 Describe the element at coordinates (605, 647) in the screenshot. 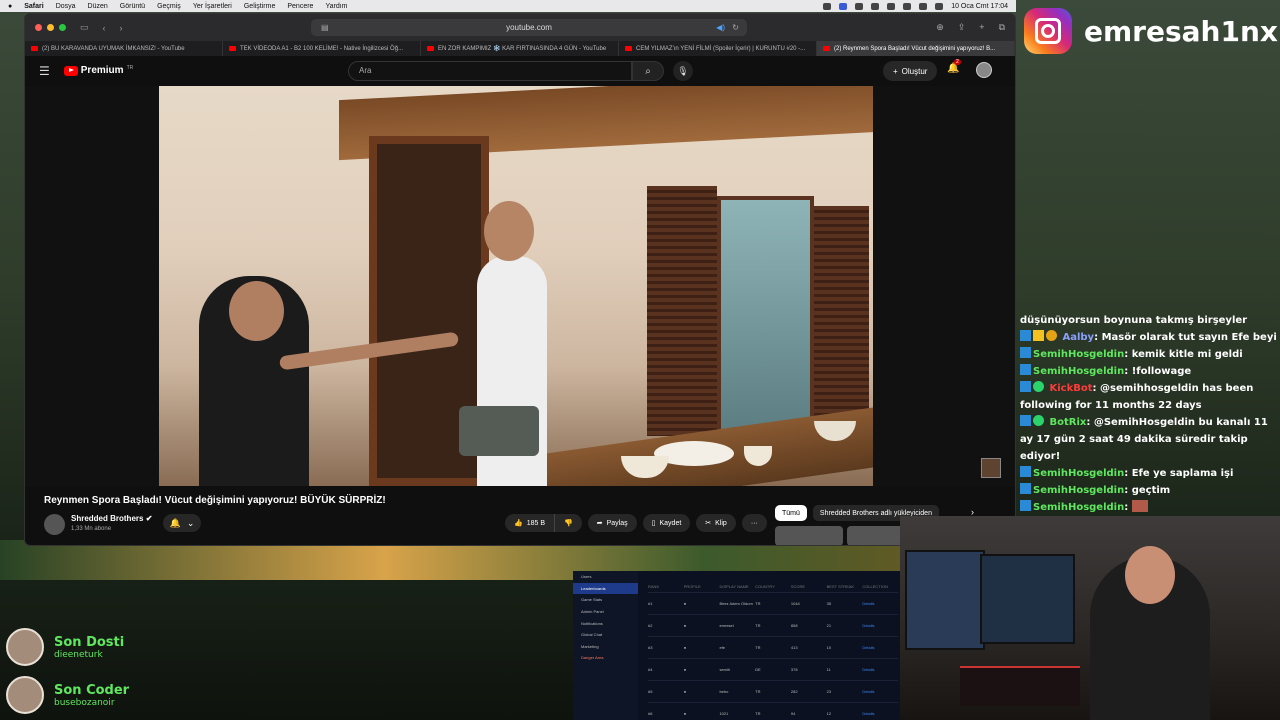

I see `sidebar-item: Marketing` at that location.